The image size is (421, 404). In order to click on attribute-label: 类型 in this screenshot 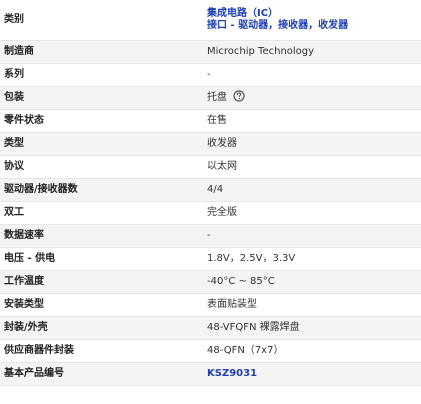, I will do `click(98, 144)`.